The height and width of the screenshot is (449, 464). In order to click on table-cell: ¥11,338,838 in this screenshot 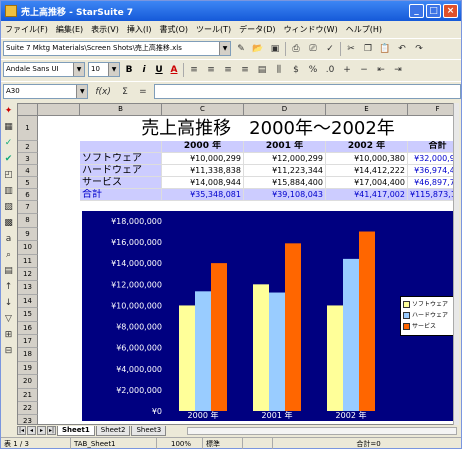, I will do `click(203, 171)`.